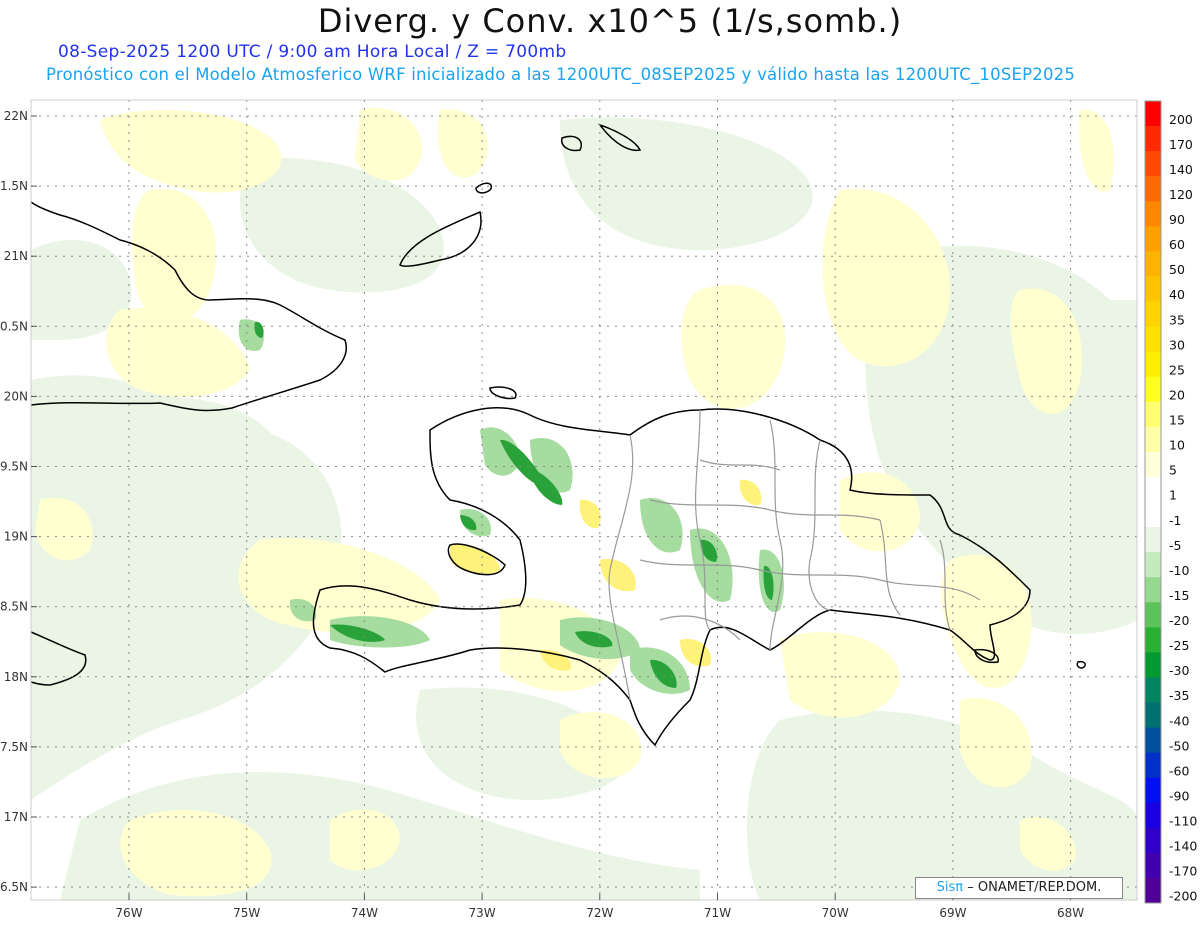 The width and height of the screenshot is (1200, 927). Describe the element at coordinates (835, 913) in the screenshot. I see `lon-label: 70W` at that location.